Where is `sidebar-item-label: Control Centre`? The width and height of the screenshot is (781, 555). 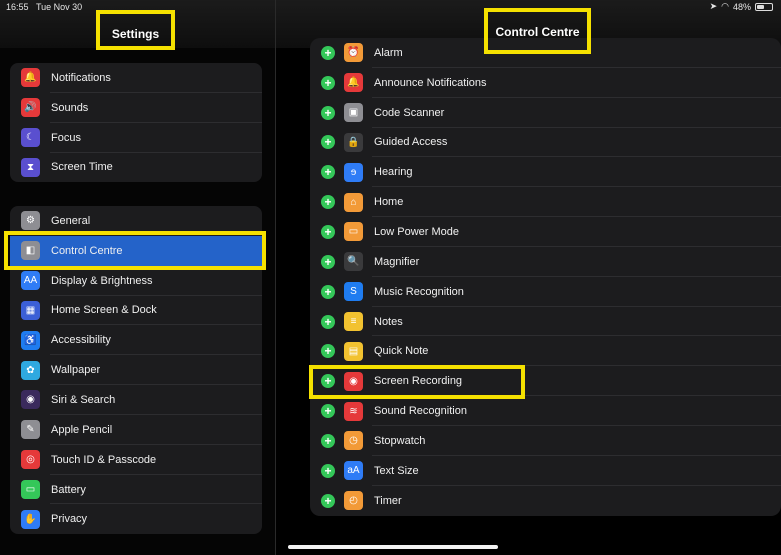 sidebar-item-label: Control Centre is located at coordinates (87, 250).